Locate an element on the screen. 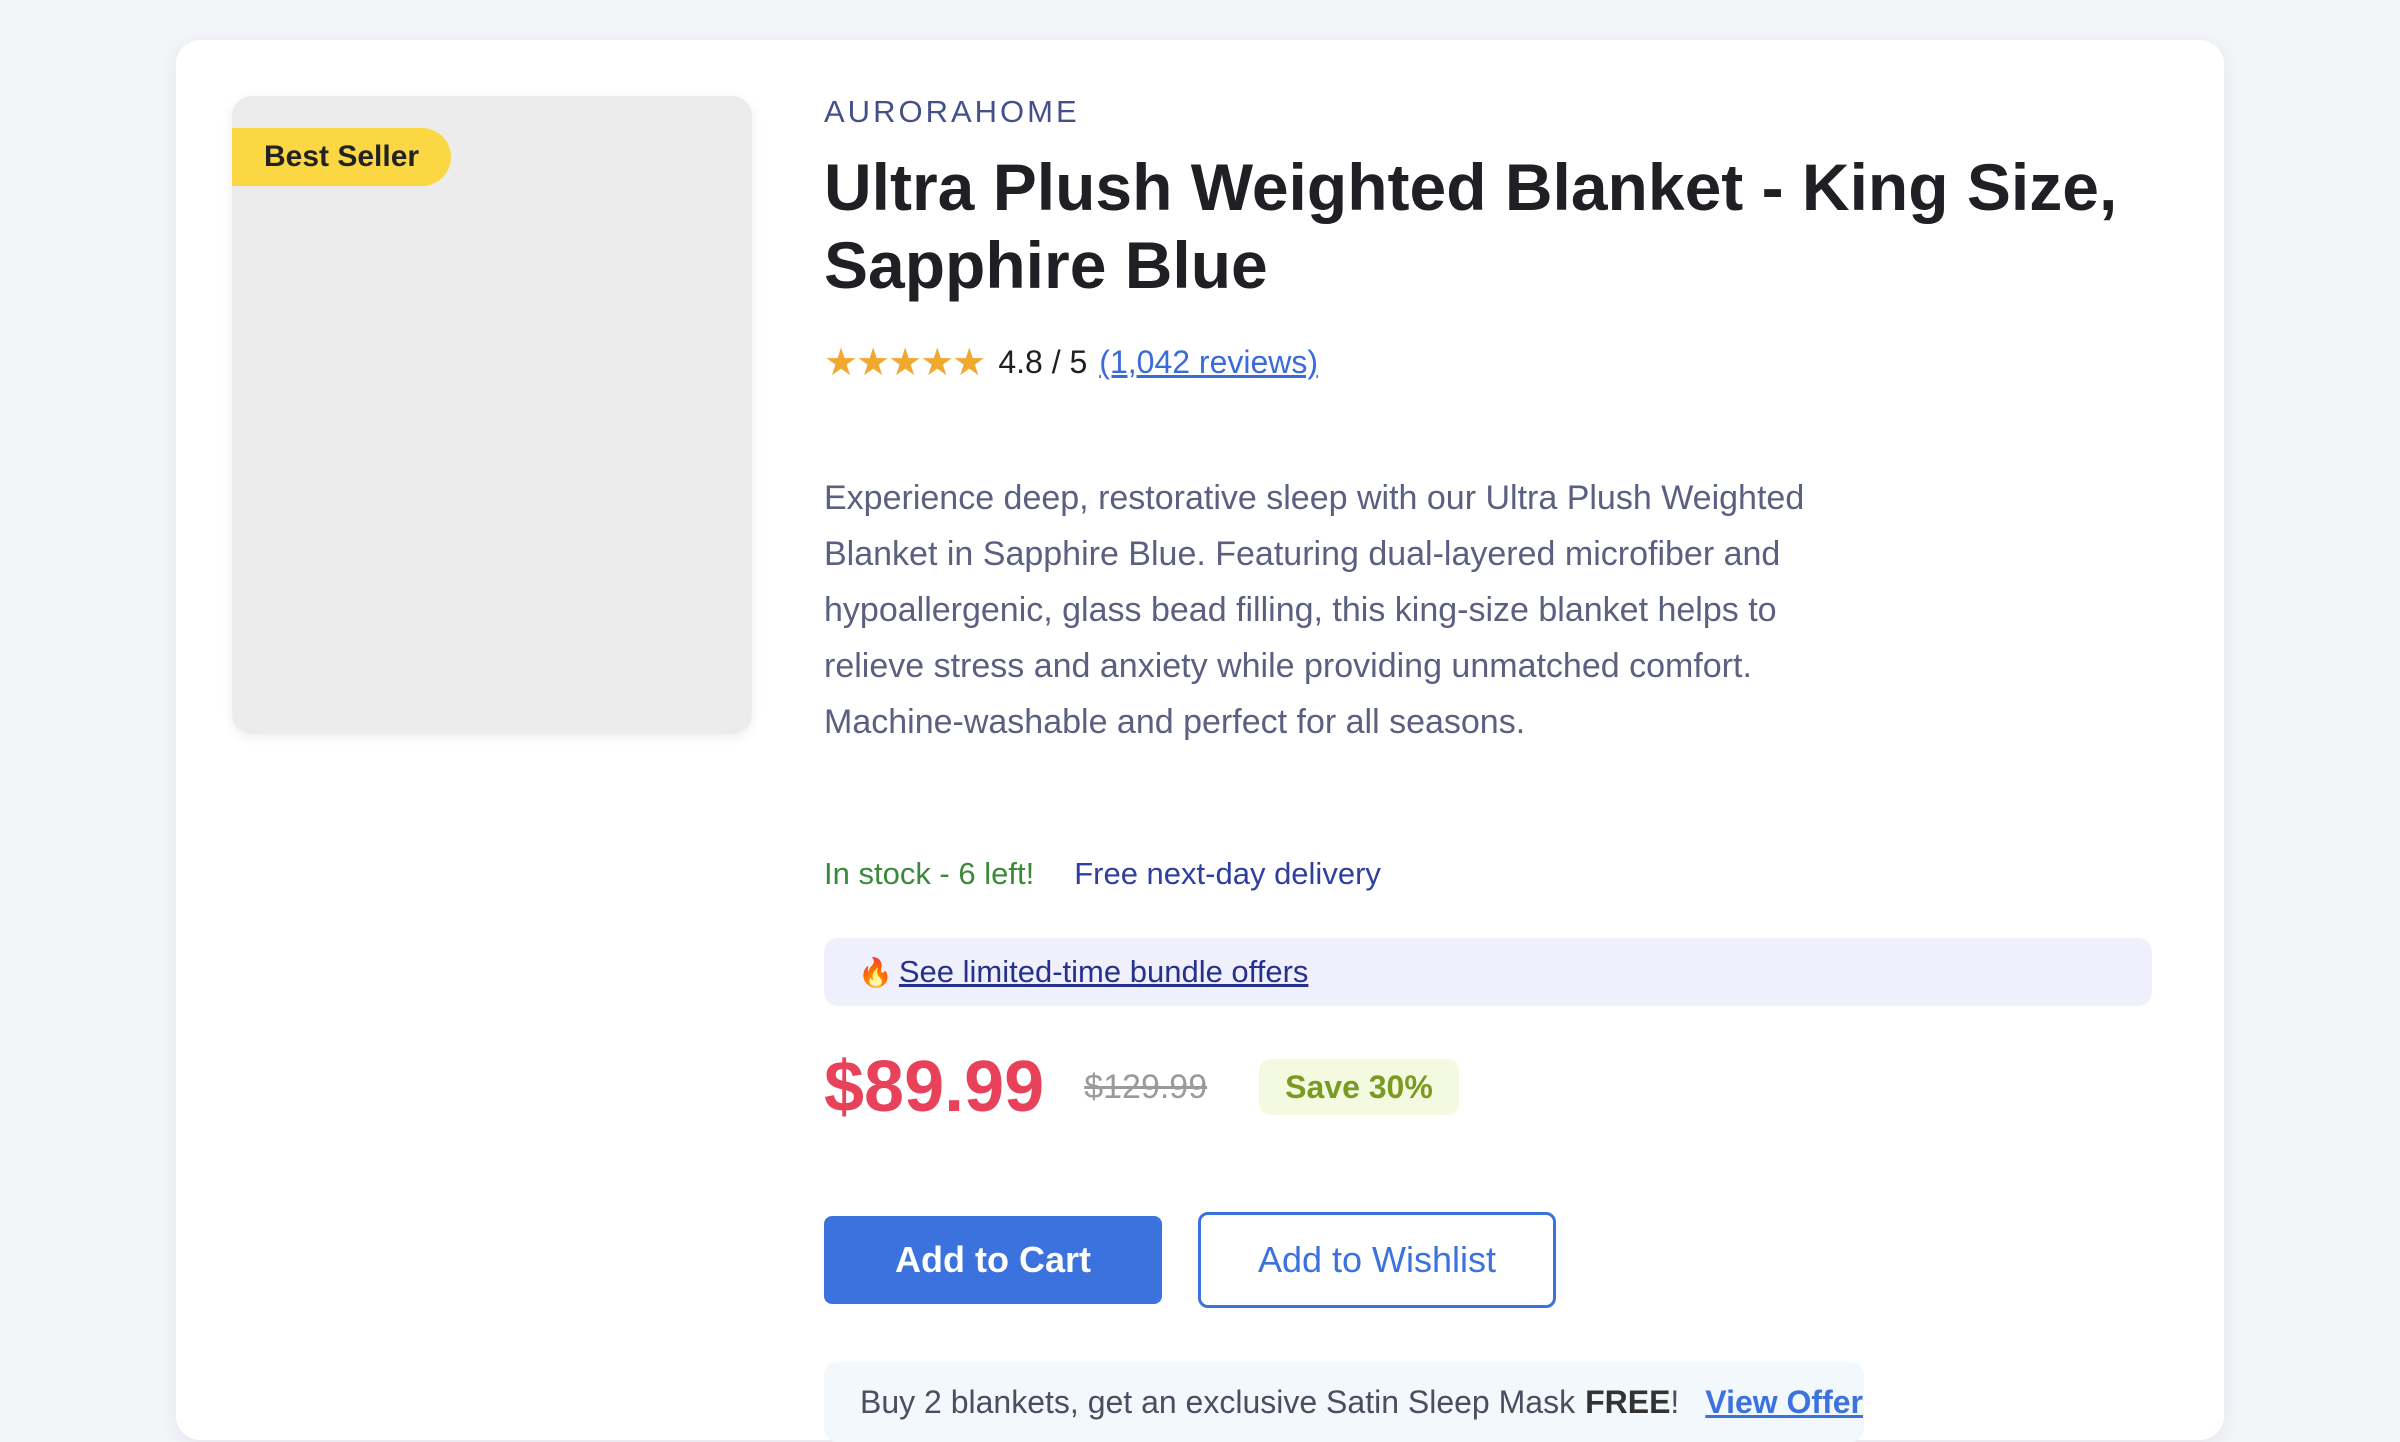 This screenshot has height=1442, width=2400. product-image-placeholder is located at coordinates (492, 415).